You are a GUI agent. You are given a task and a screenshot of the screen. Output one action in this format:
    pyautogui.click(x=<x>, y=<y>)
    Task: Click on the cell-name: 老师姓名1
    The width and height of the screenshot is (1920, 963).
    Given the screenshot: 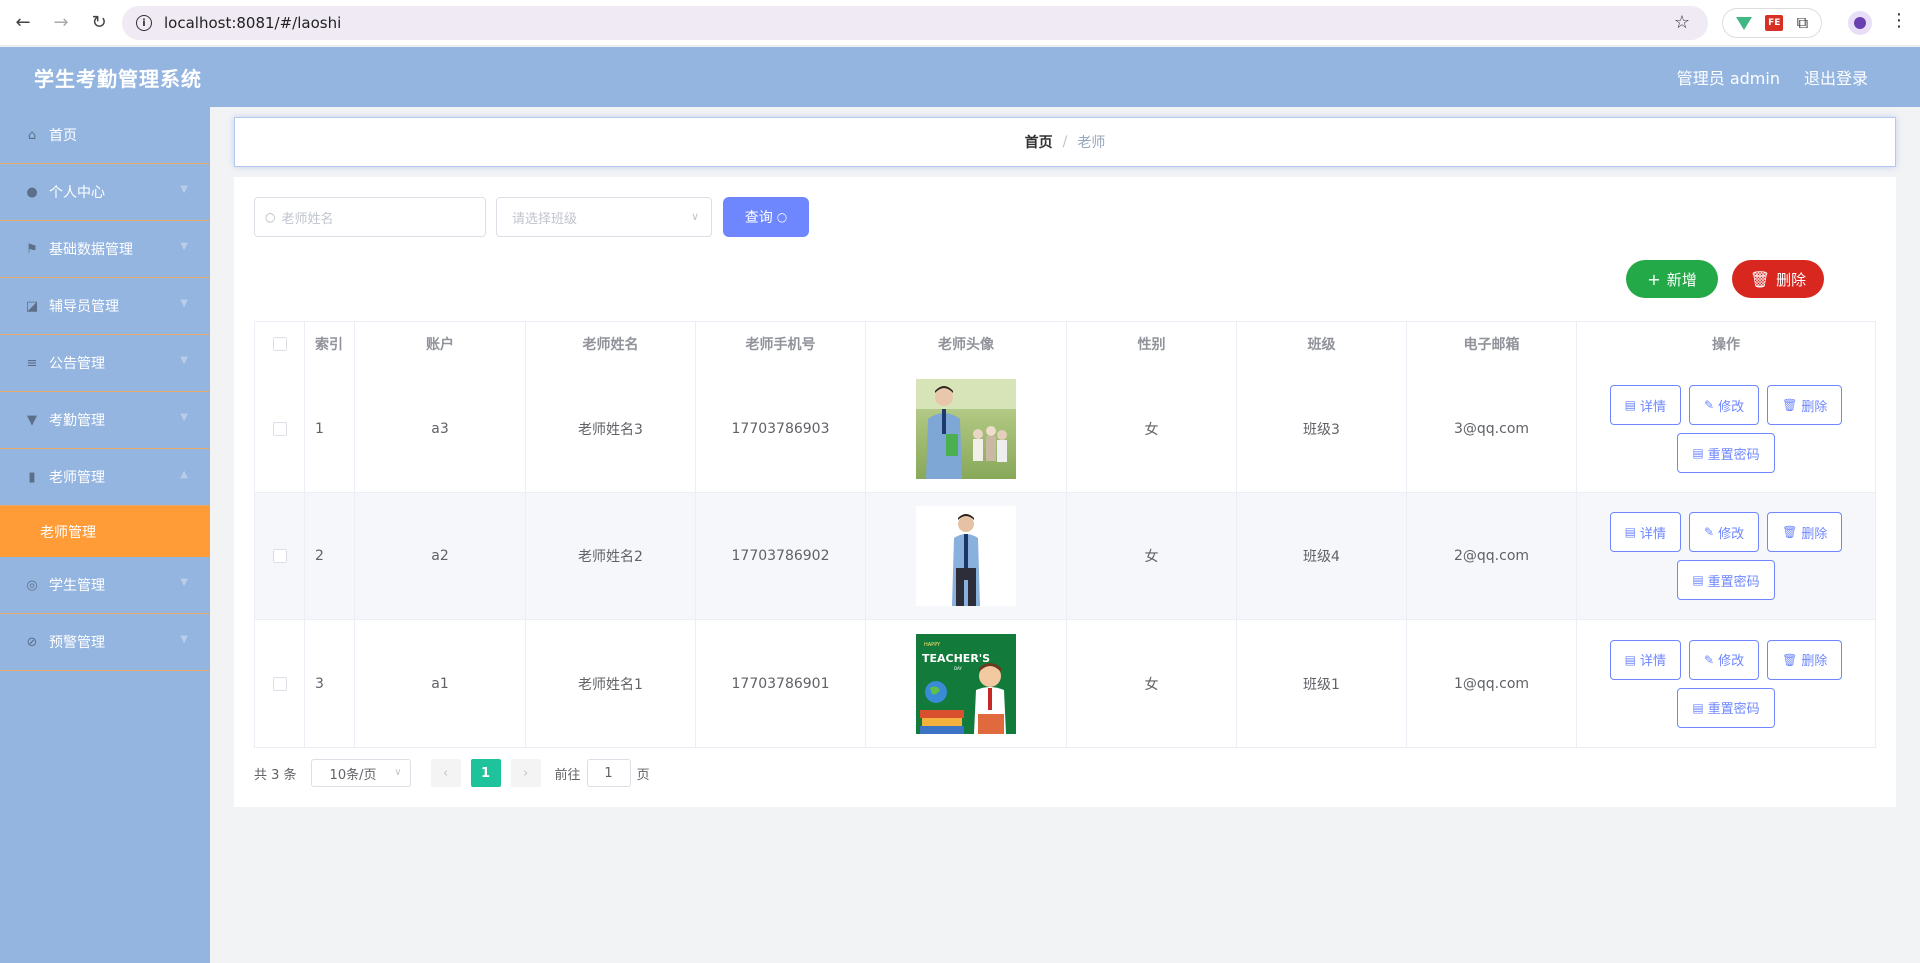 What is the action you would take?
    pyautogui.click(x=611, y=683)
    